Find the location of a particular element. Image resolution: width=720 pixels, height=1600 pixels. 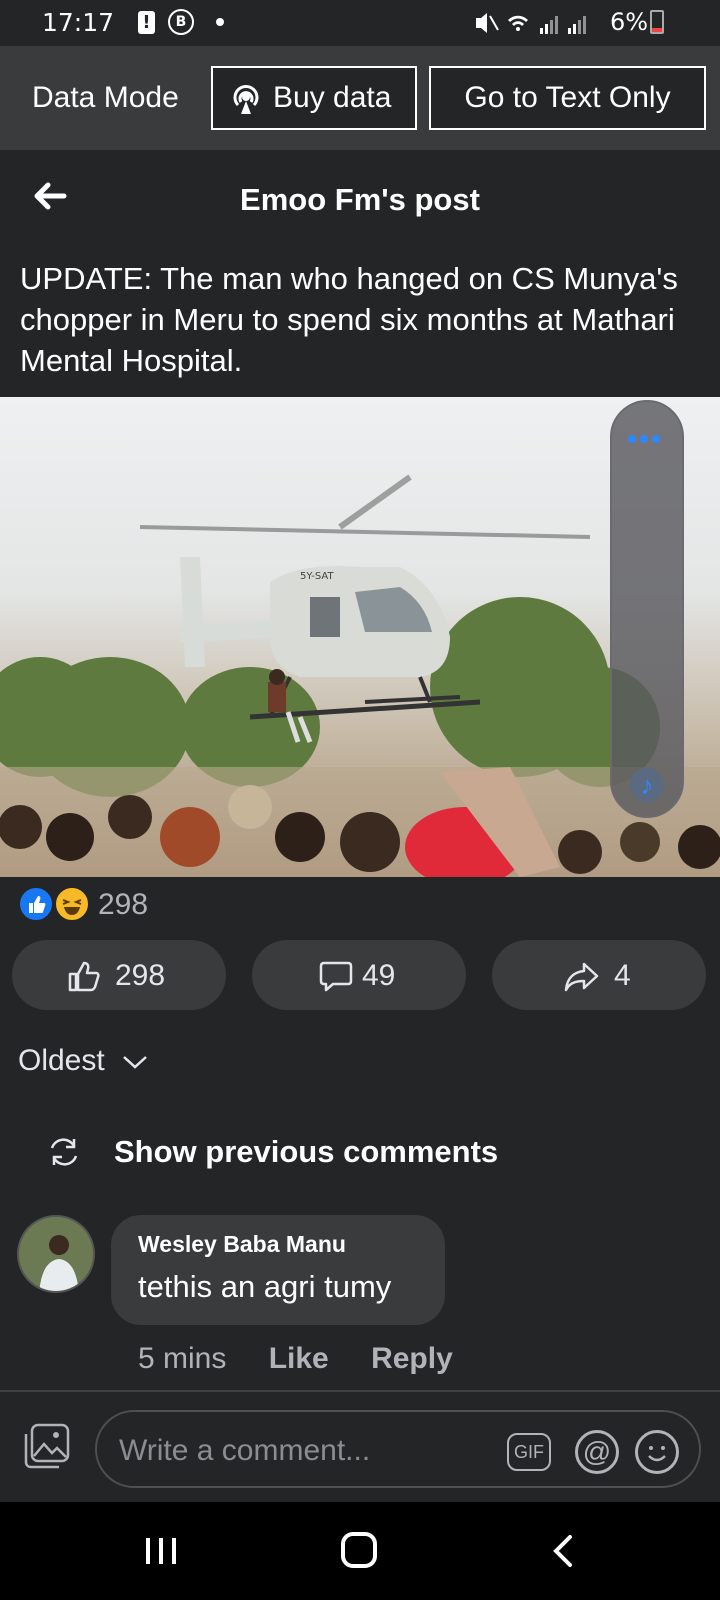

like-count: 298 is located at coordinates (140, 975).